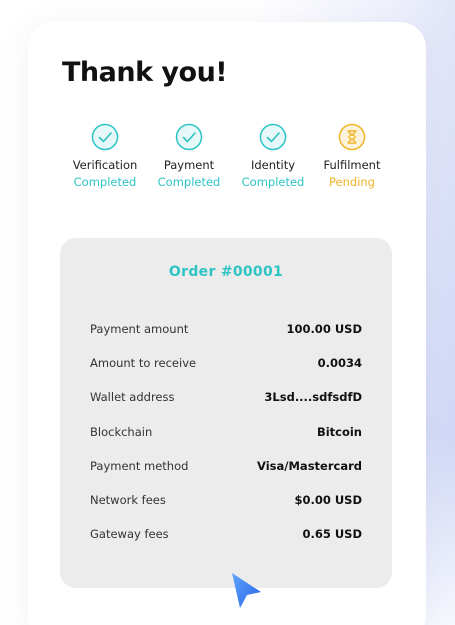 The height and width of the screenshot is (625, 455). What do you see at coordinates (339, 432) in the screenshot?
I see `row-value: Bitcoin` at bounding box center [339, 432].